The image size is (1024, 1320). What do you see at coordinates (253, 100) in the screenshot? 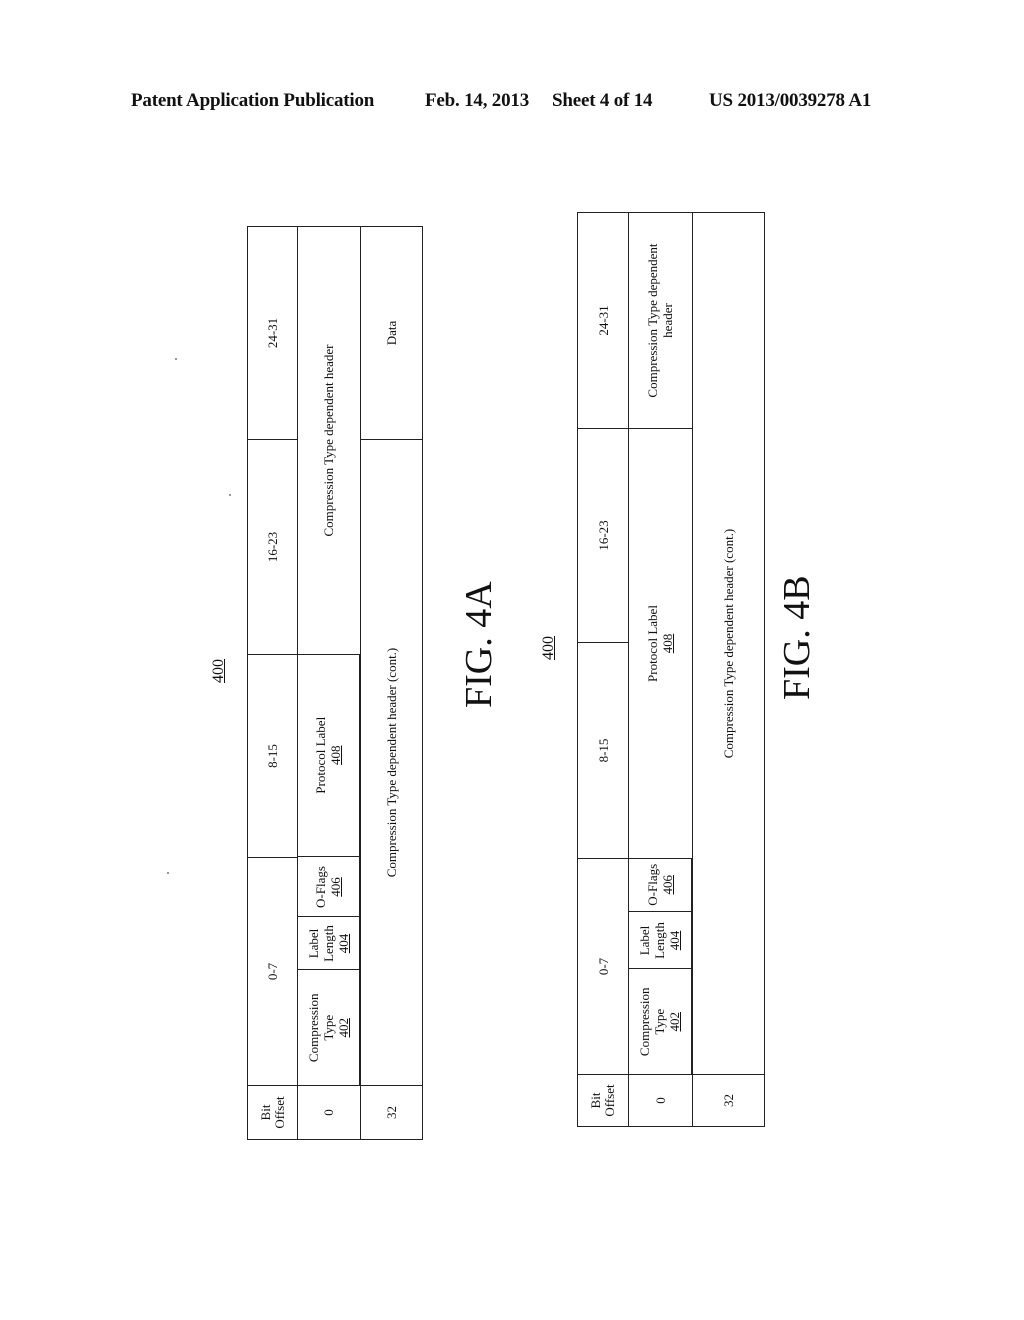
I see `publication-type: Patent Application Publication` at bounding box center [253, 100].